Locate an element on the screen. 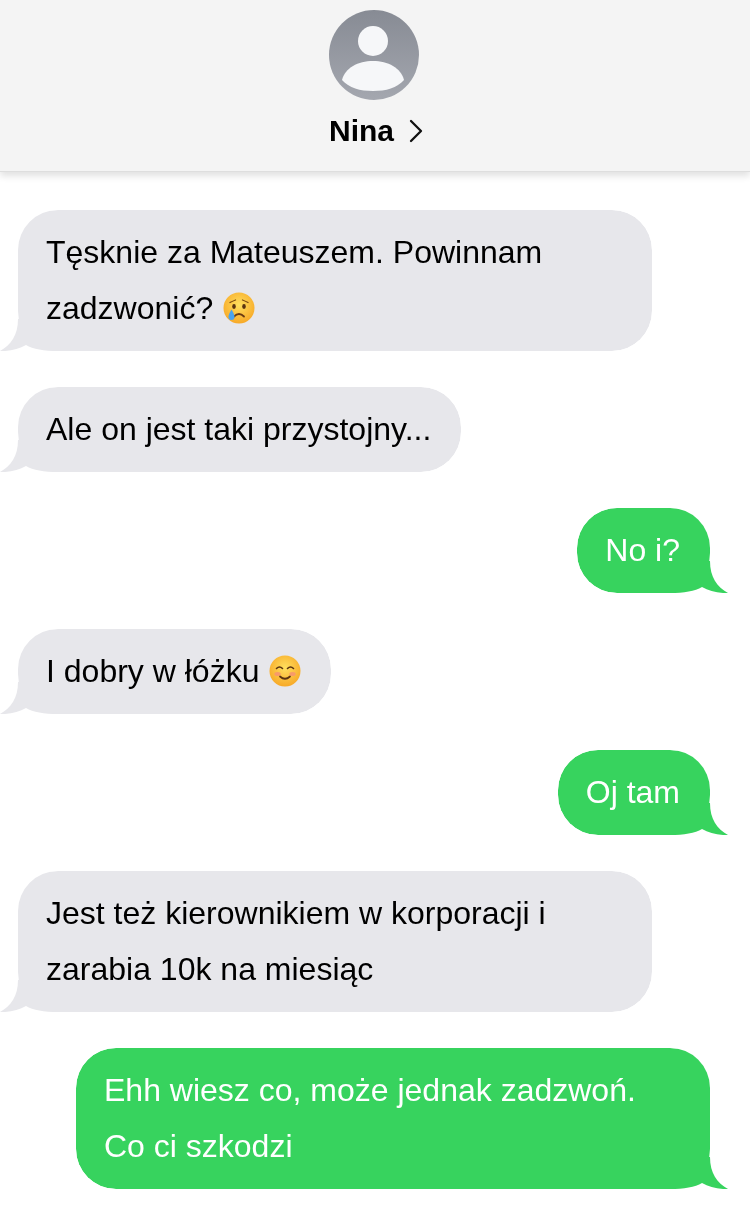 Image resolution: width=750 pixels, height=1205 pixels. contact-name-button: Nina is located at coordinates (376, 131).